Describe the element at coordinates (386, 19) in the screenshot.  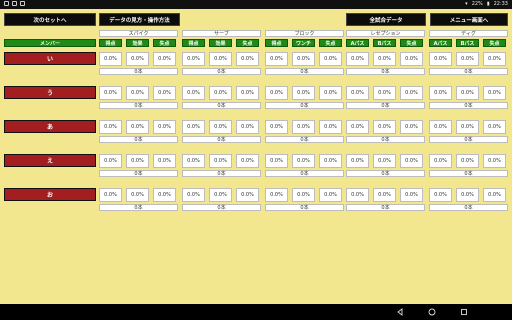
I see `all-games-button: 全試合データ` at that location.